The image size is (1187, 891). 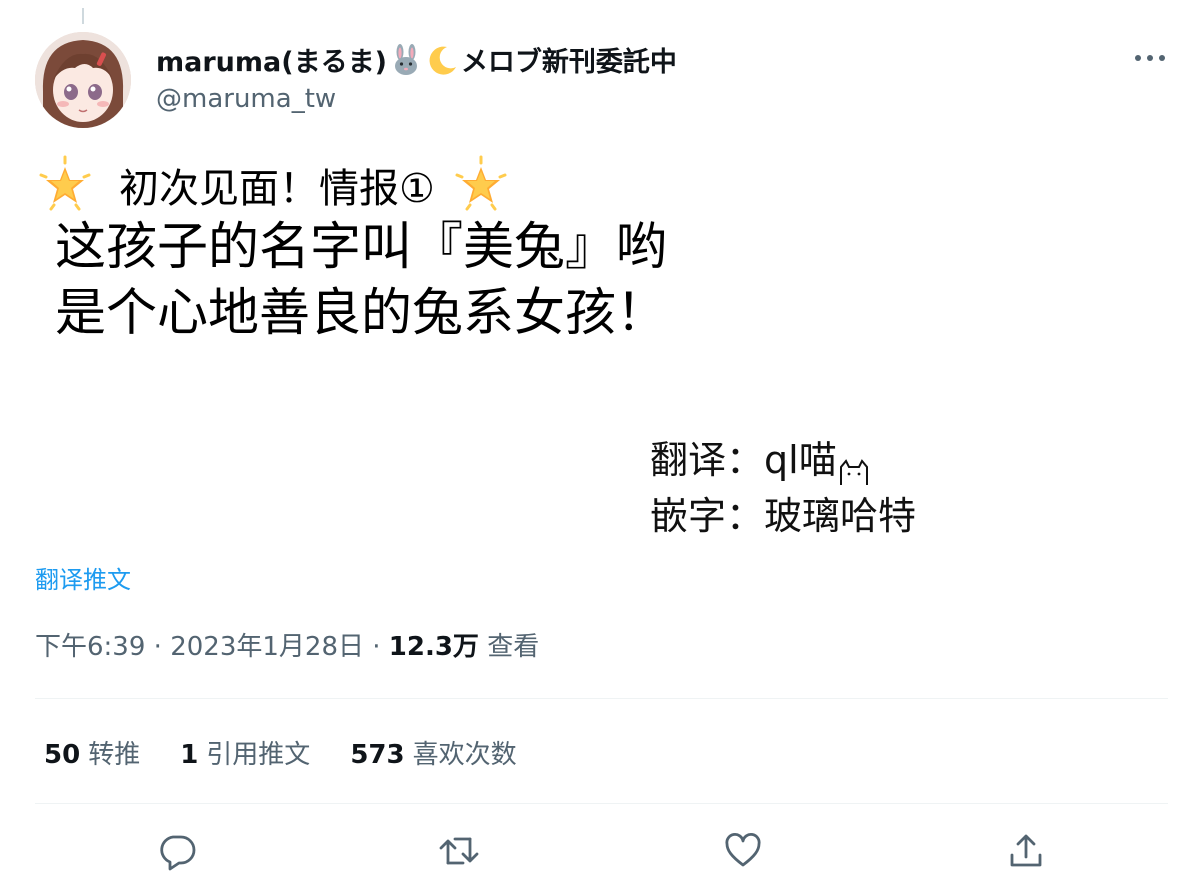 I want to click on author-handle: @maruma_tw, so click(x=246, y=99).